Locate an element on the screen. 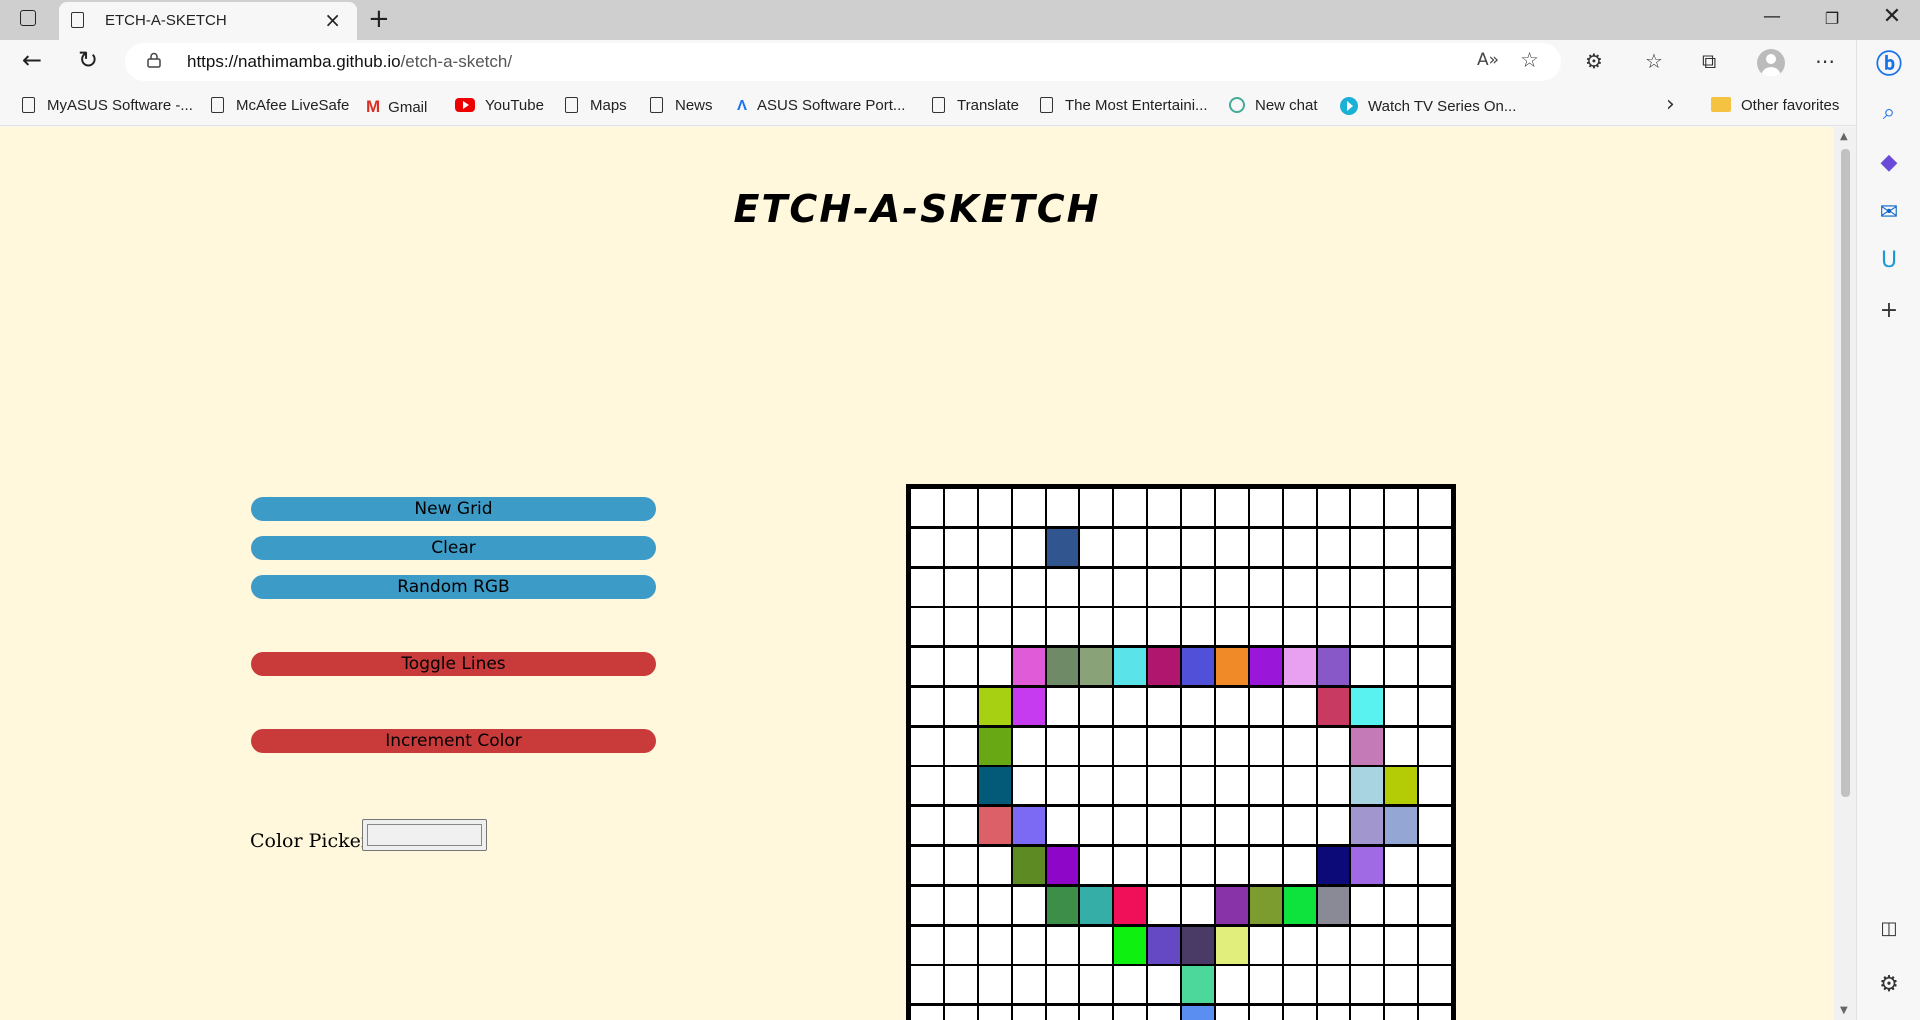 This screenshot has height=1020, width=1920. favorites-icon: ☆ is located at coordinates (1654, 61).